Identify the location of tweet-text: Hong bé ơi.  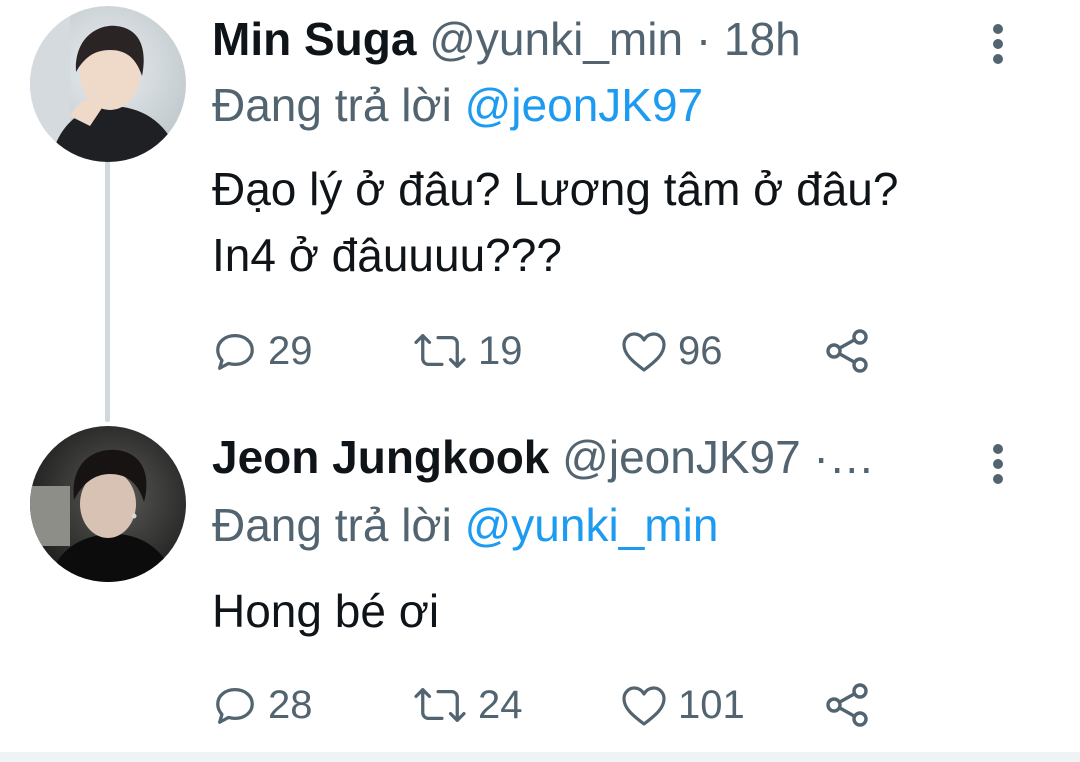
(326, 611).